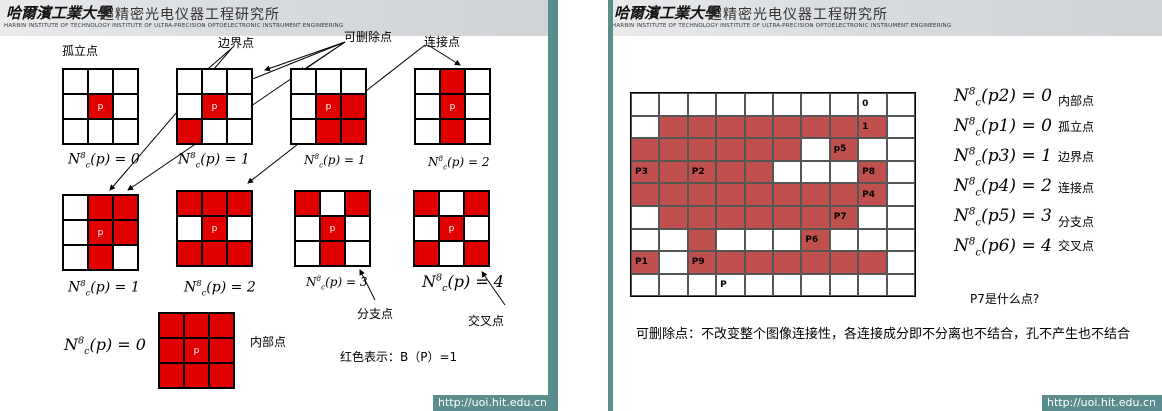 The height and width of the screenshot is (411, 1162). Describe the element at coordinates (452, 106) in the screenshot. I see `grid-connecting: p` at that location.